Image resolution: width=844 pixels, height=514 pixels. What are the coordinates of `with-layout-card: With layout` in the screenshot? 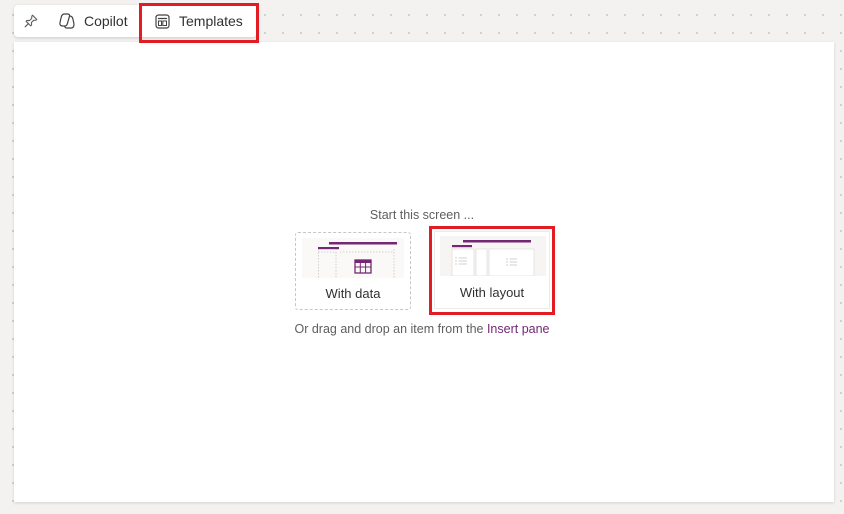 It's located at (492, 270).